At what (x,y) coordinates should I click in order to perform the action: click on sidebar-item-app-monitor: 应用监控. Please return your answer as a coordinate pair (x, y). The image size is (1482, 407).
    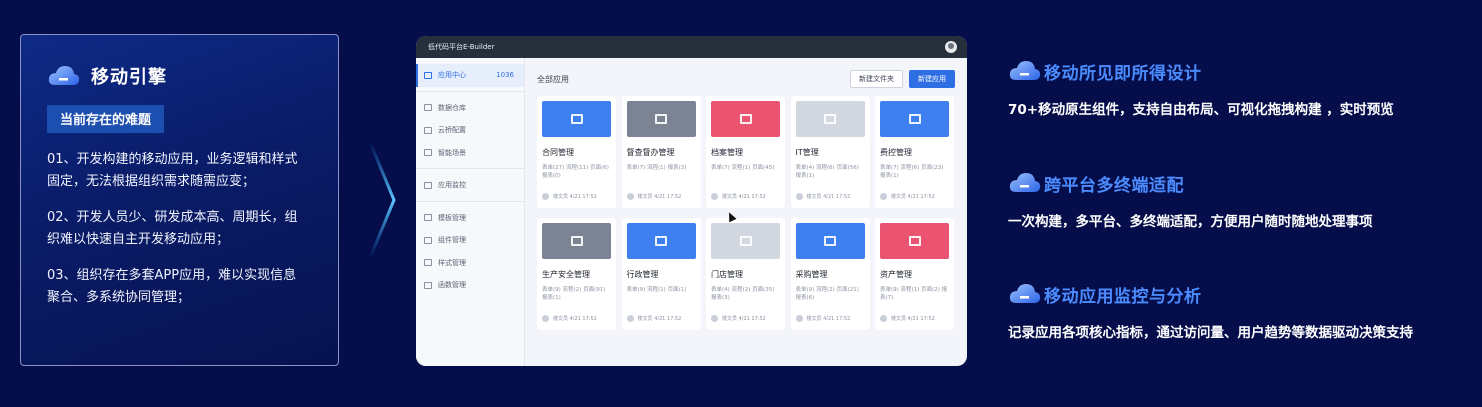
    Looking at the image, I should click on (470, 185).